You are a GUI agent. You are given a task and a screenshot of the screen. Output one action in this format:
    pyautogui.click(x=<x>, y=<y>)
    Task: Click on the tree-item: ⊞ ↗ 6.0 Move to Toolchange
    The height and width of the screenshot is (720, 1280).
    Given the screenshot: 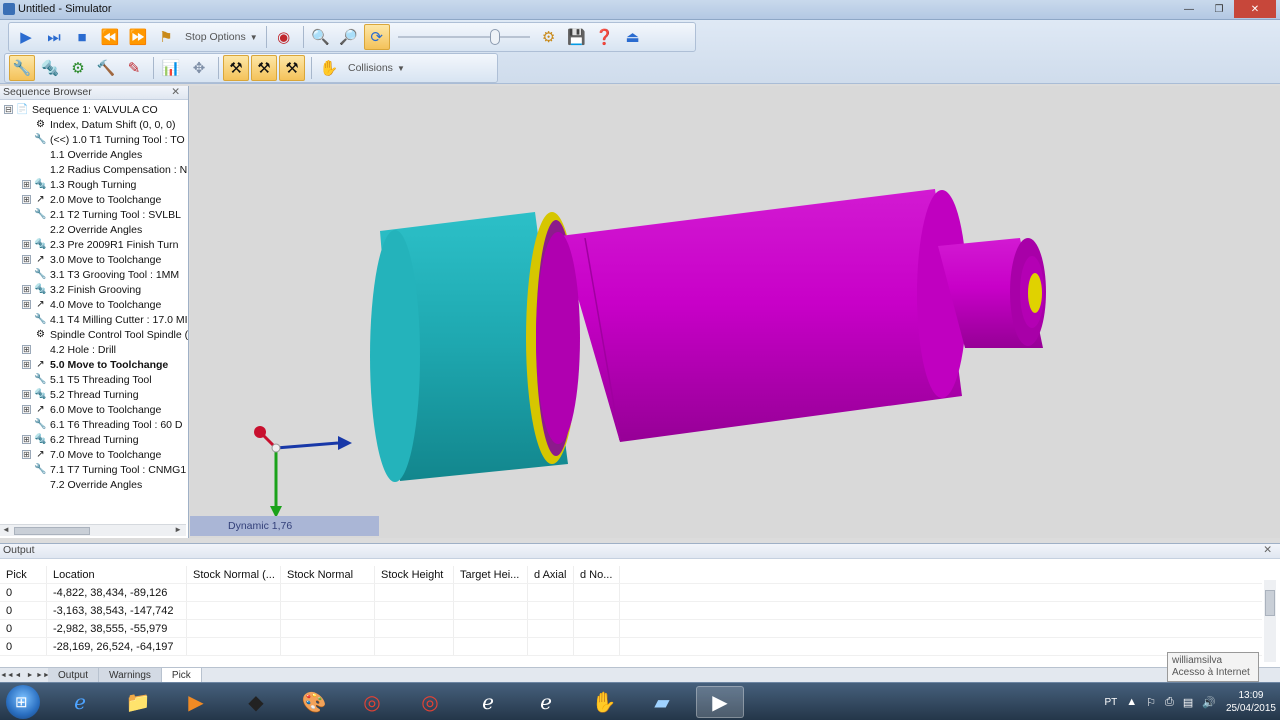 What is the action you would take?
    pyautogui.click(x=94, y=409)
    